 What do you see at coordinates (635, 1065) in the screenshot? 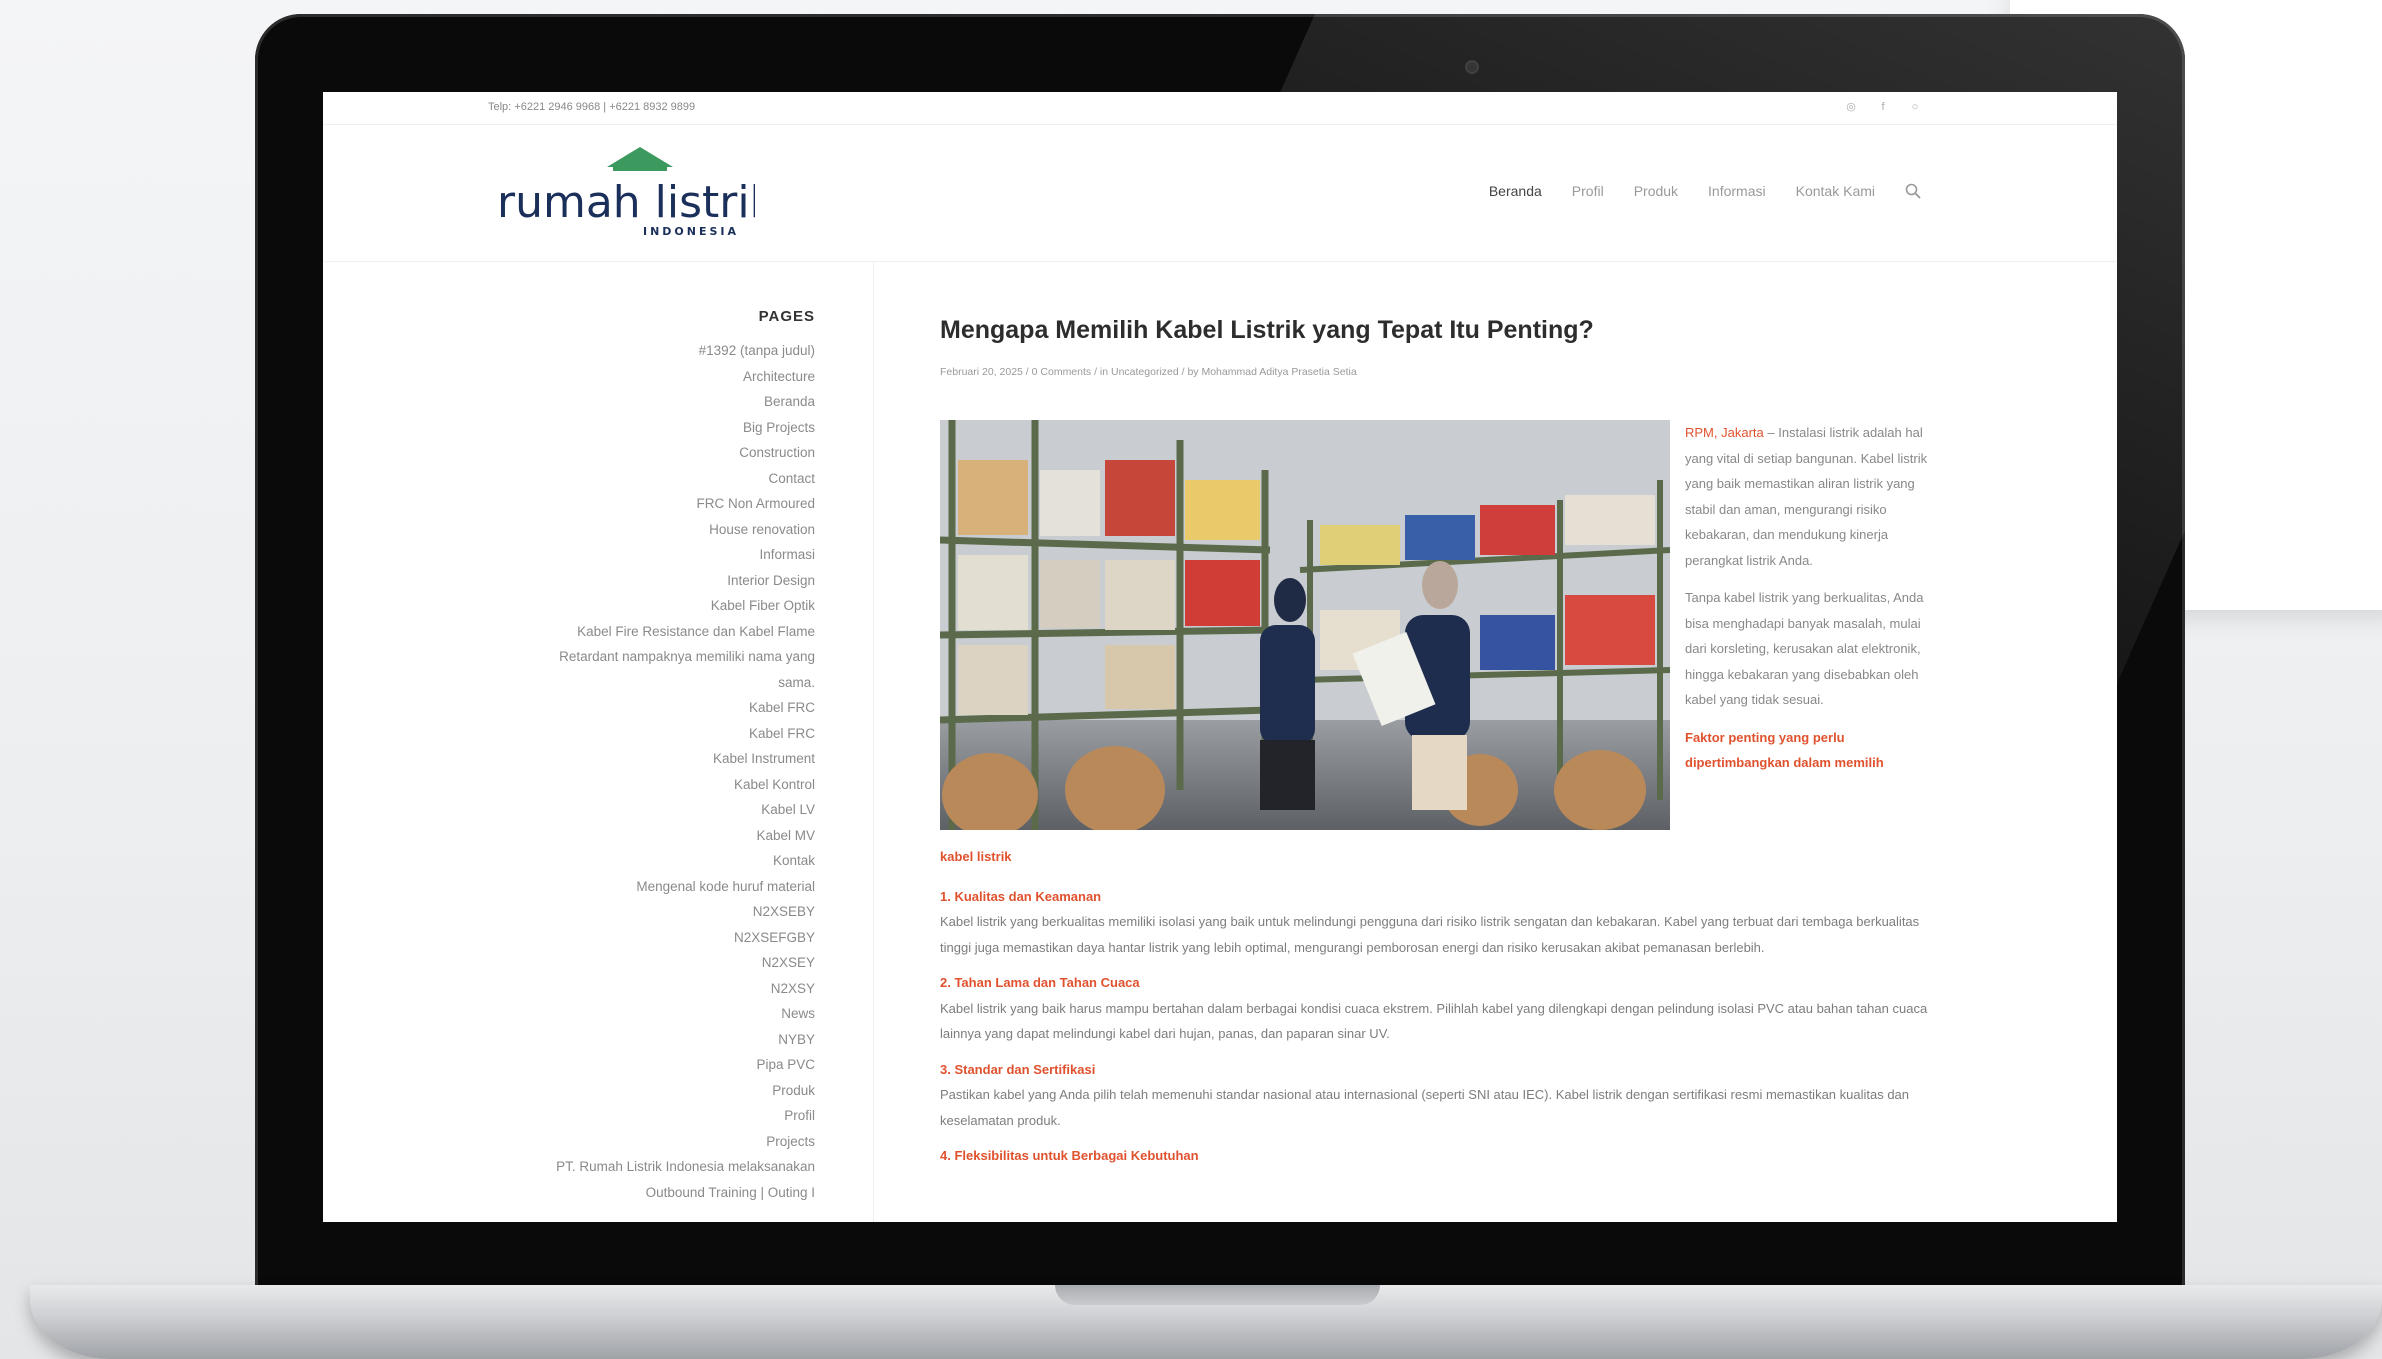
I see `list-item: Pipa PVC` at bounding box center [635, 1065].